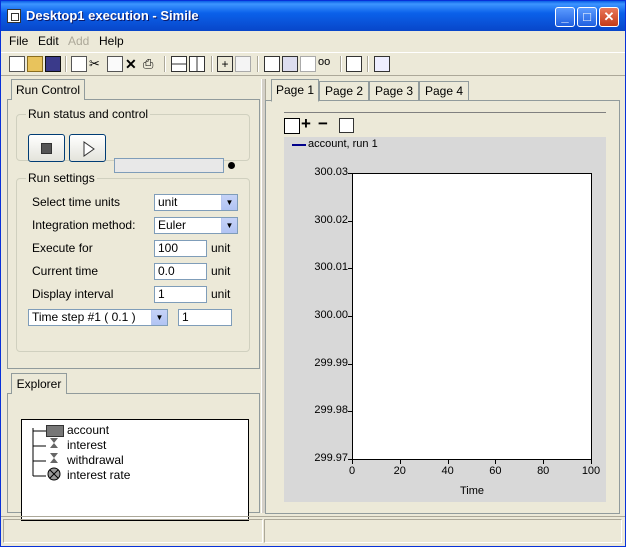  I want to click on current-time-unit: unit, so click(221, 271).